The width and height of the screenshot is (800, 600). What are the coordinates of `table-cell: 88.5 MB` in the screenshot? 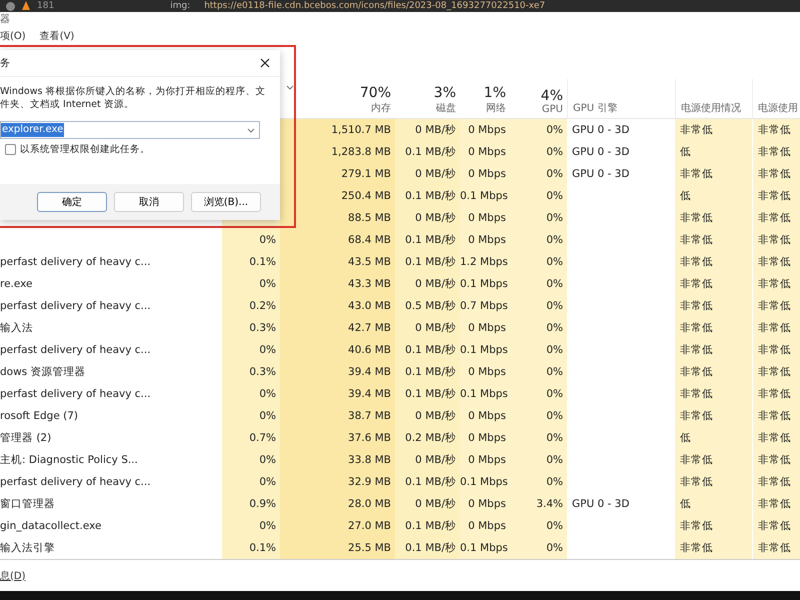 It's located at (337, 218).